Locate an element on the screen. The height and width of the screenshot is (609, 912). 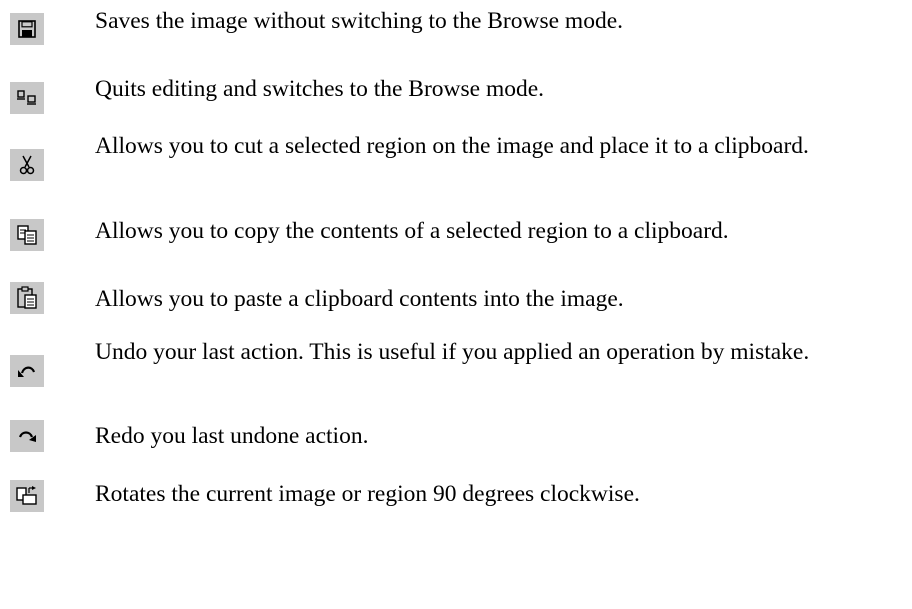
cut-button is located at coordinates (27, 165).